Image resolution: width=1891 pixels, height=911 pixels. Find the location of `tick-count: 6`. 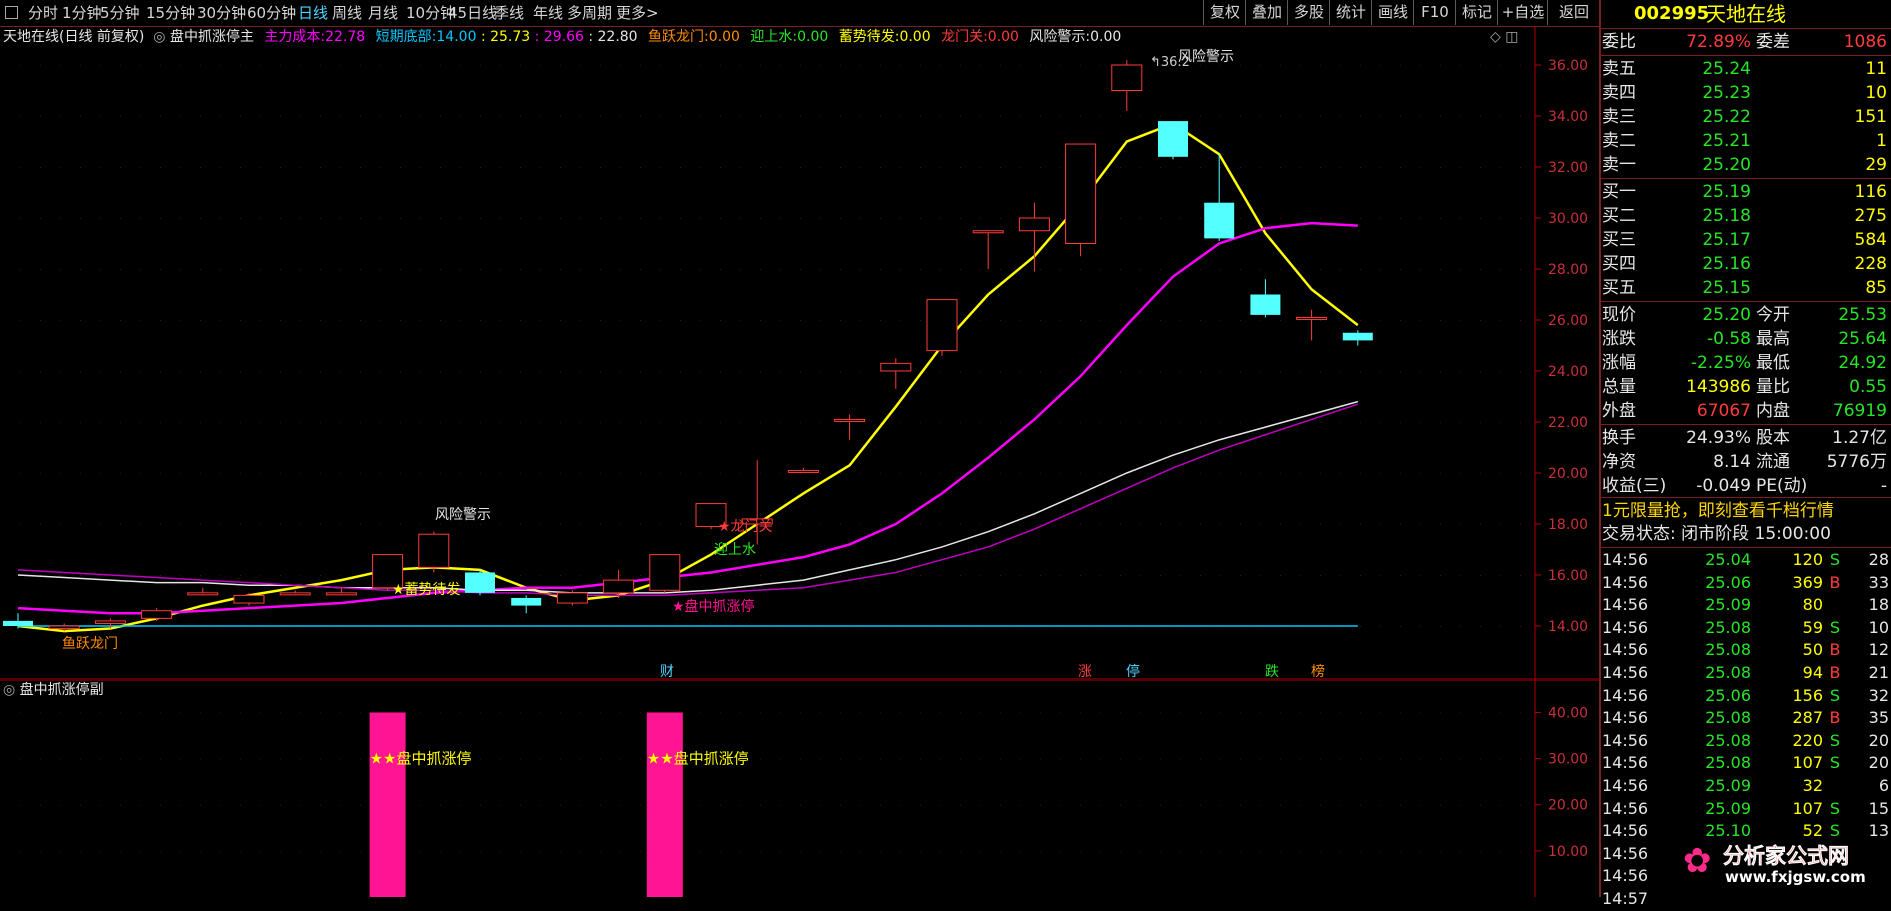

tick-count: 6 is located at coordinates (1883, 785).